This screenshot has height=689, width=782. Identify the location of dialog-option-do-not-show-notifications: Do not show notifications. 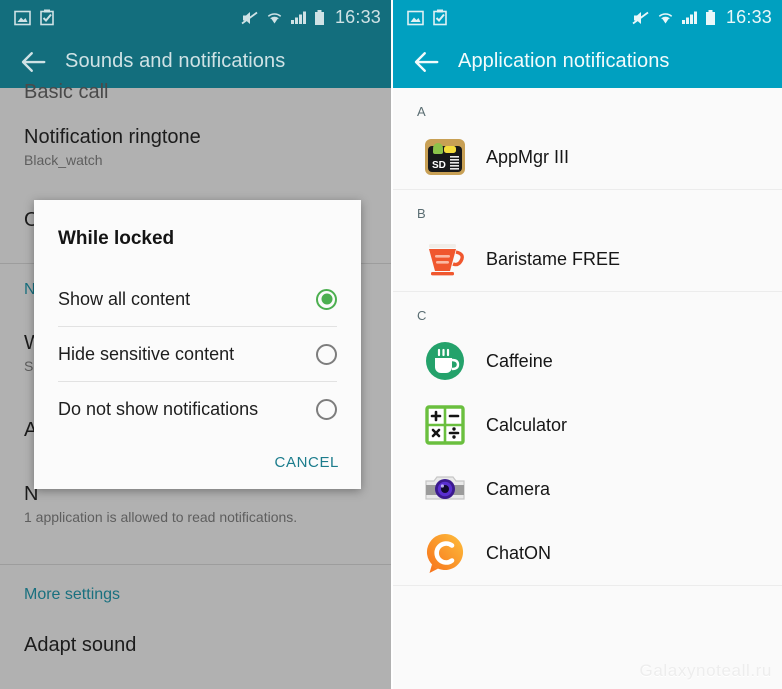
(197, 409).